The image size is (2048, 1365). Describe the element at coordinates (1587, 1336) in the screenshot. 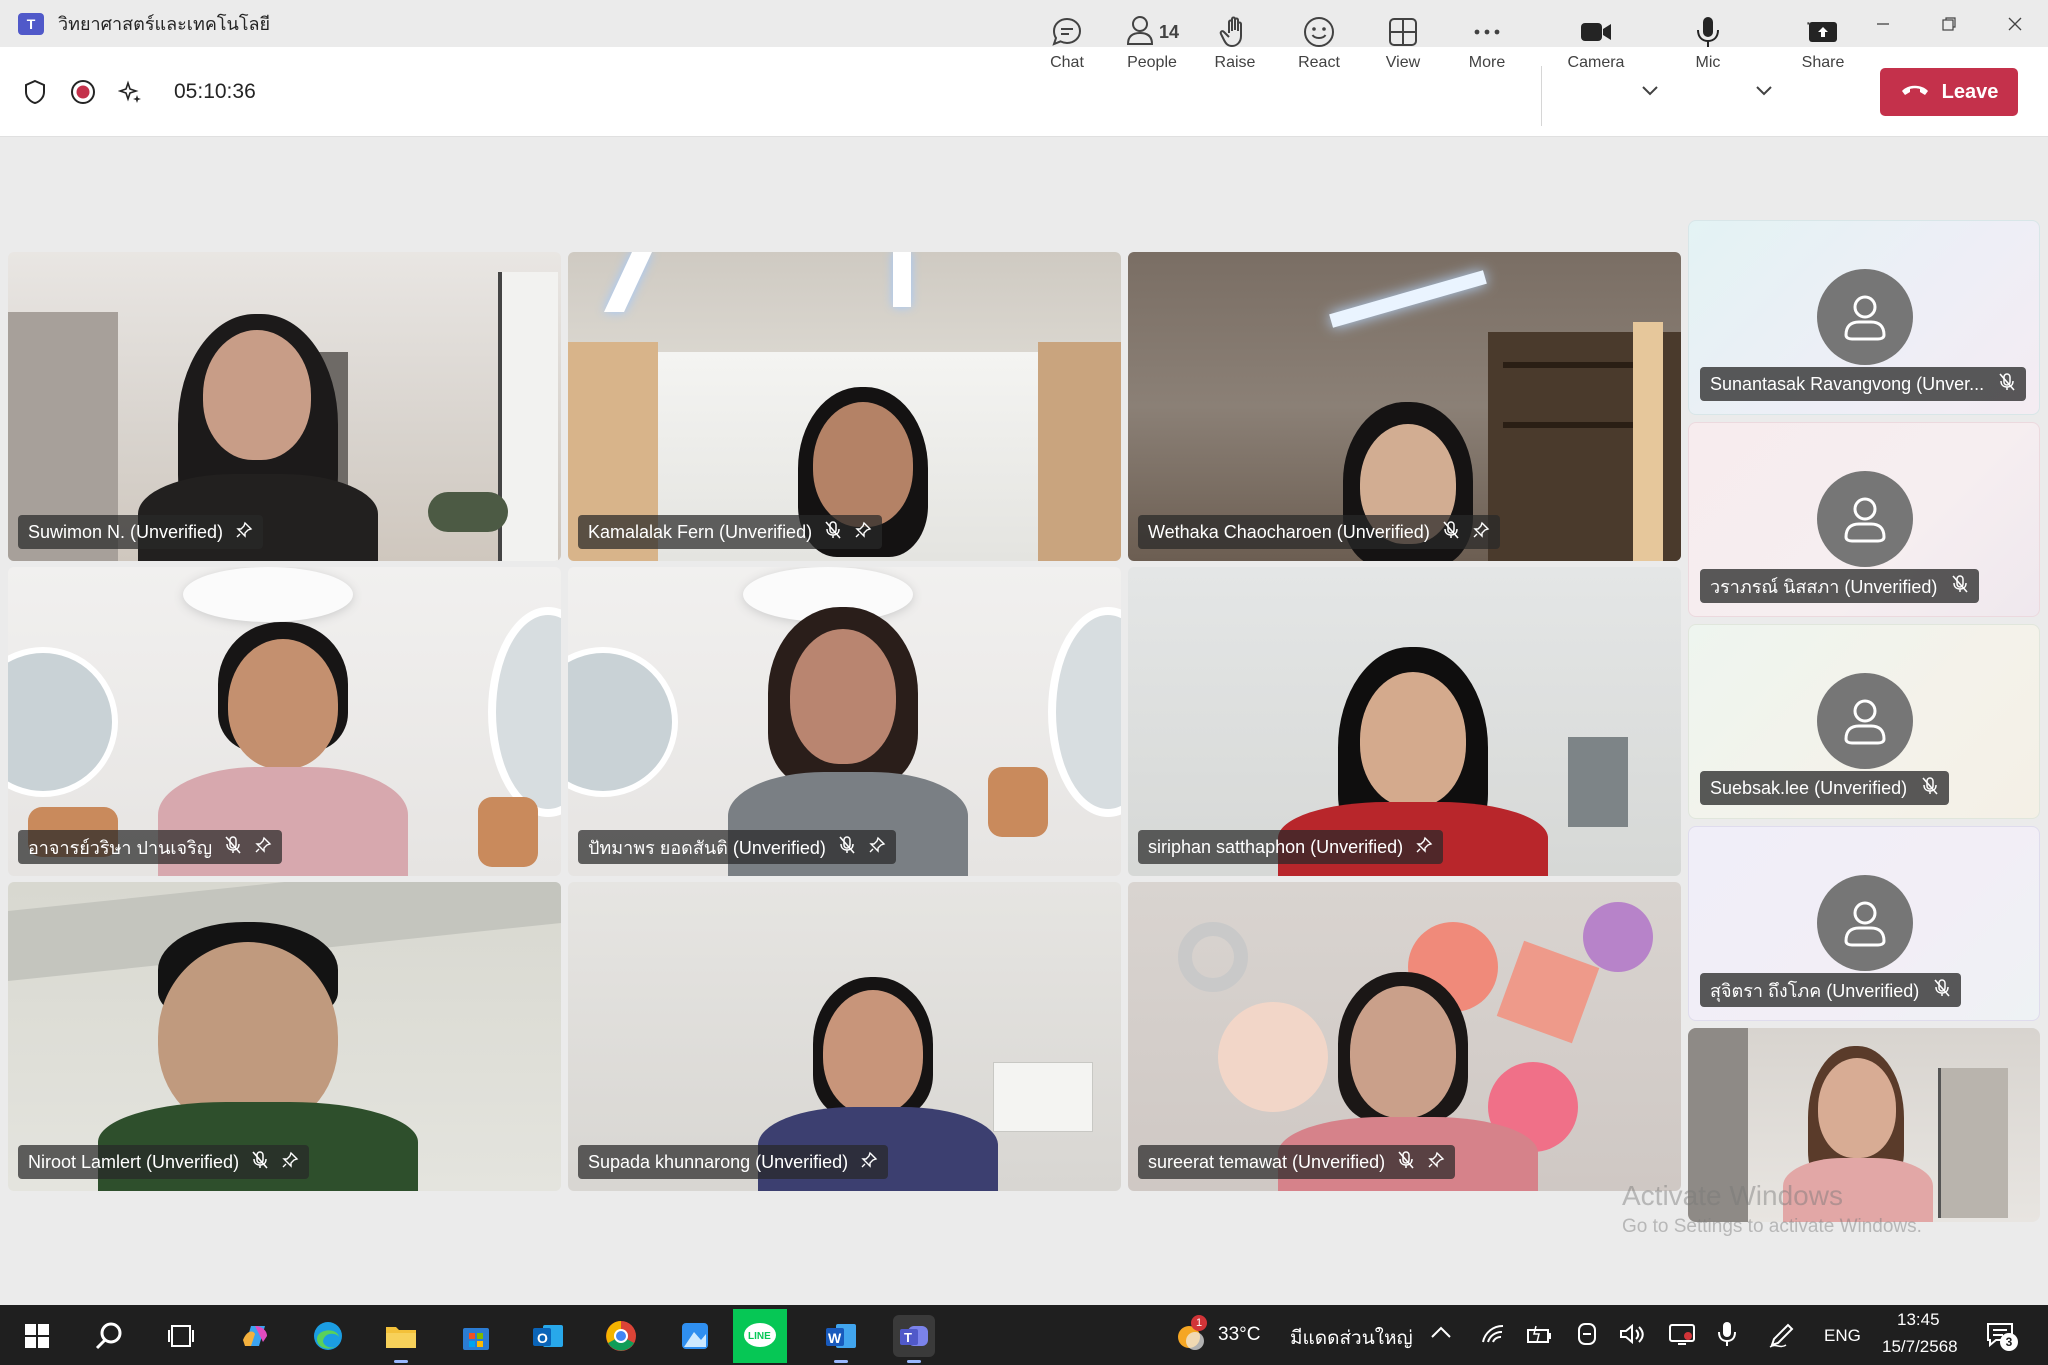

I see `meet-now-icon` at that location.